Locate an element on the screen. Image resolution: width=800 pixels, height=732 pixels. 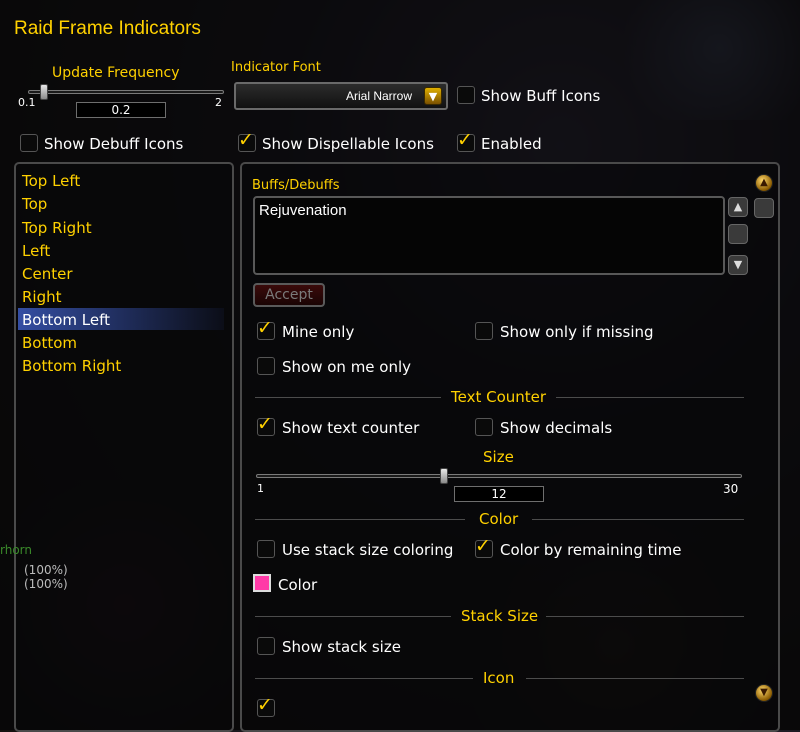
show-debuff-icons-checkbox is located at coordinates (29, 143).